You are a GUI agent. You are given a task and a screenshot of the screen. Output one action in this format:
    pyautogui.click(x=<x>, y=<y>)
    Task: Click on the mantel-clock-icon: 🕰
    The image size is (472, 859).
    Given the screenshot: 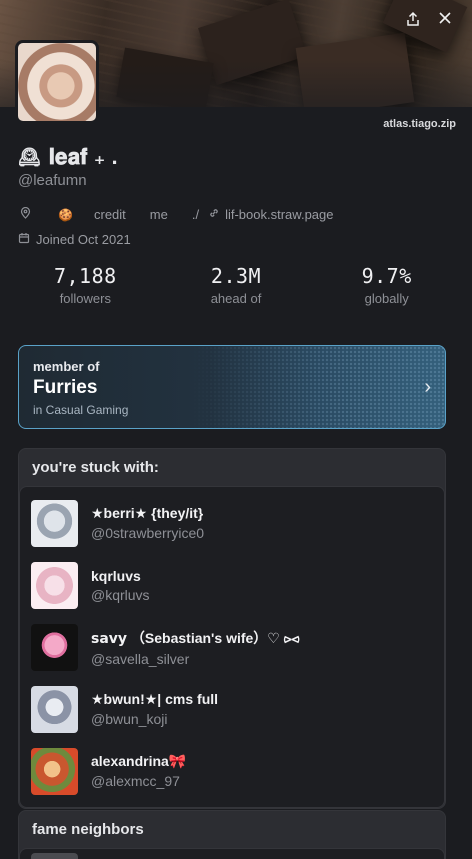 What is the action you would take?
    pyautogui.click(x=29, y=156)
    